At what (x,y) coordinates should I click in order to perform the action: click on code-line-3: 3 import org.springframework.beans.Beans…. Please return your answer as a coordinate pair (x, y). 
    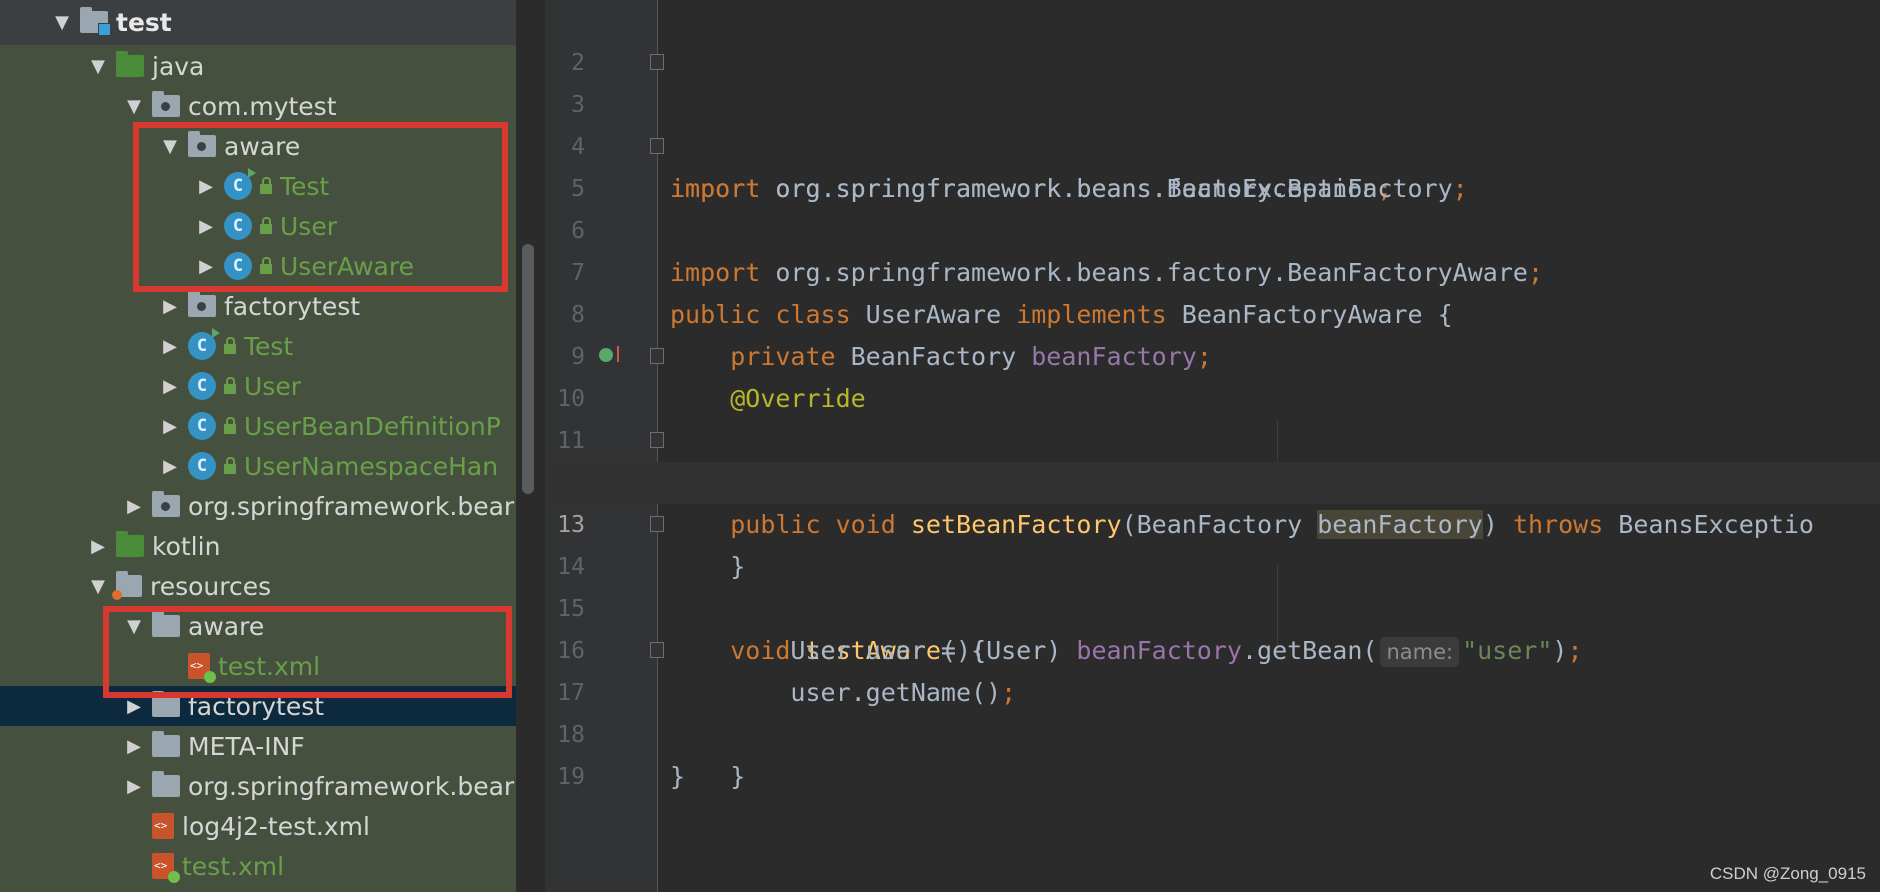
    Looking at the image, I should click on (1212, 122).